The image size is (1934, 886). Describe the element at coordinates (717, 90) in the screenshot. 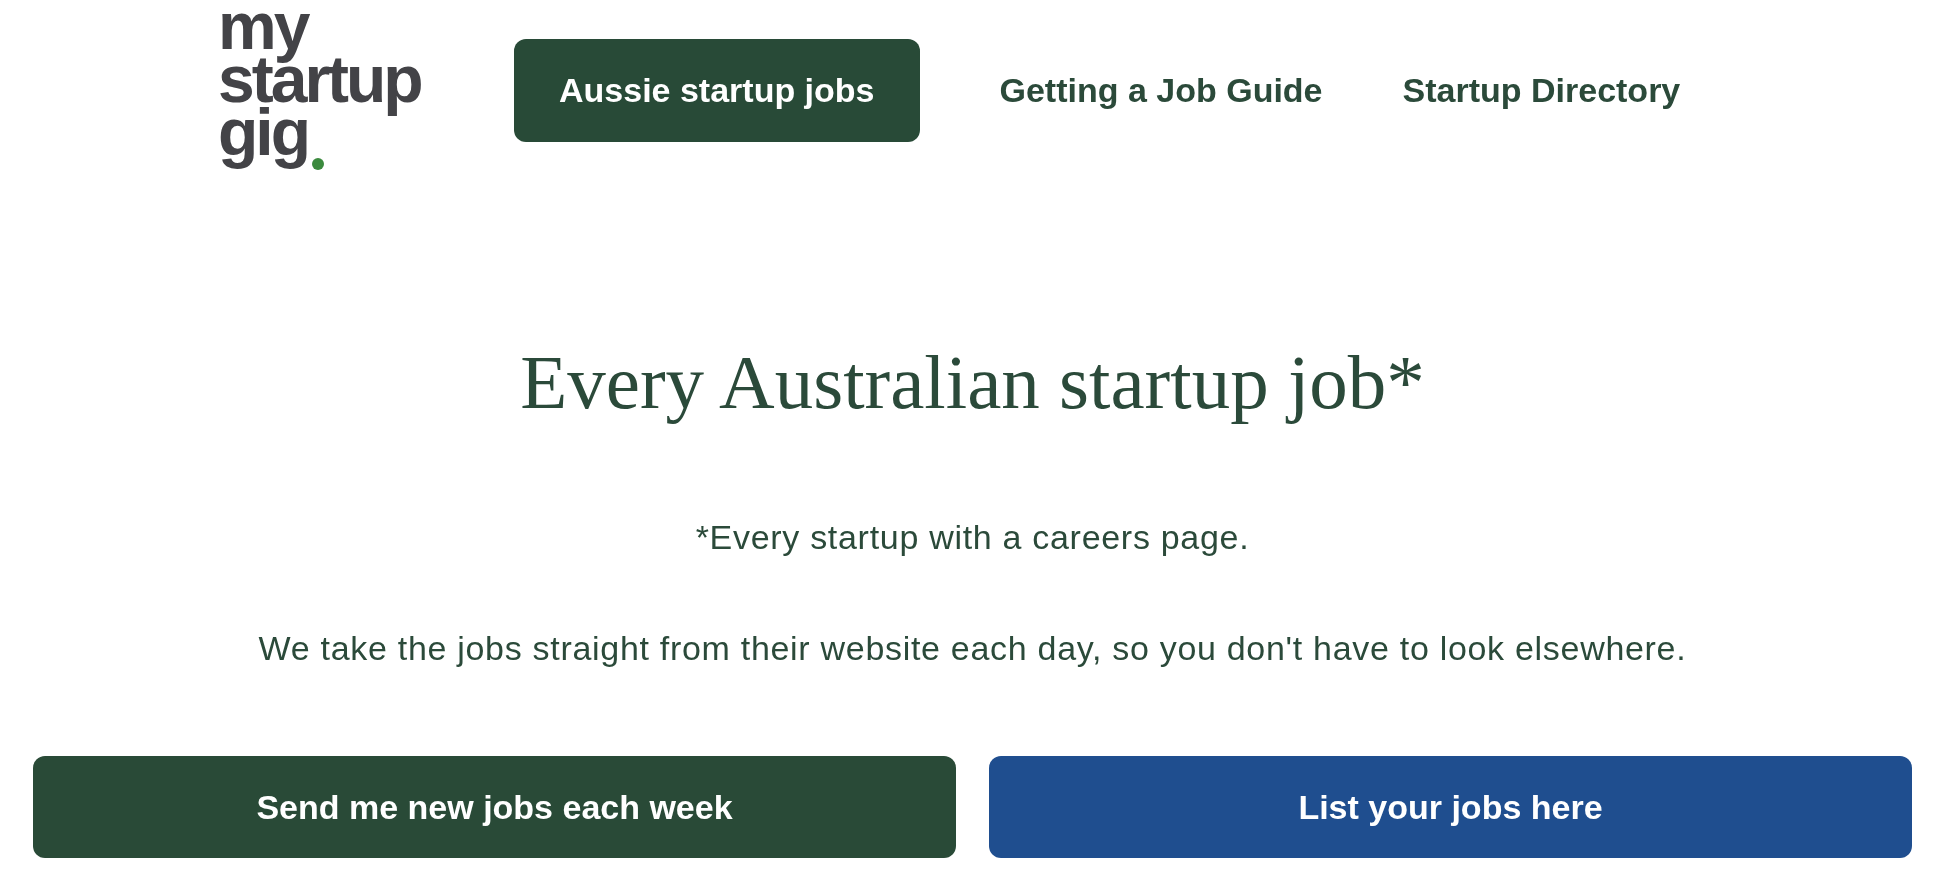

I see `nav-link: Aussie startup jobs` at that location.